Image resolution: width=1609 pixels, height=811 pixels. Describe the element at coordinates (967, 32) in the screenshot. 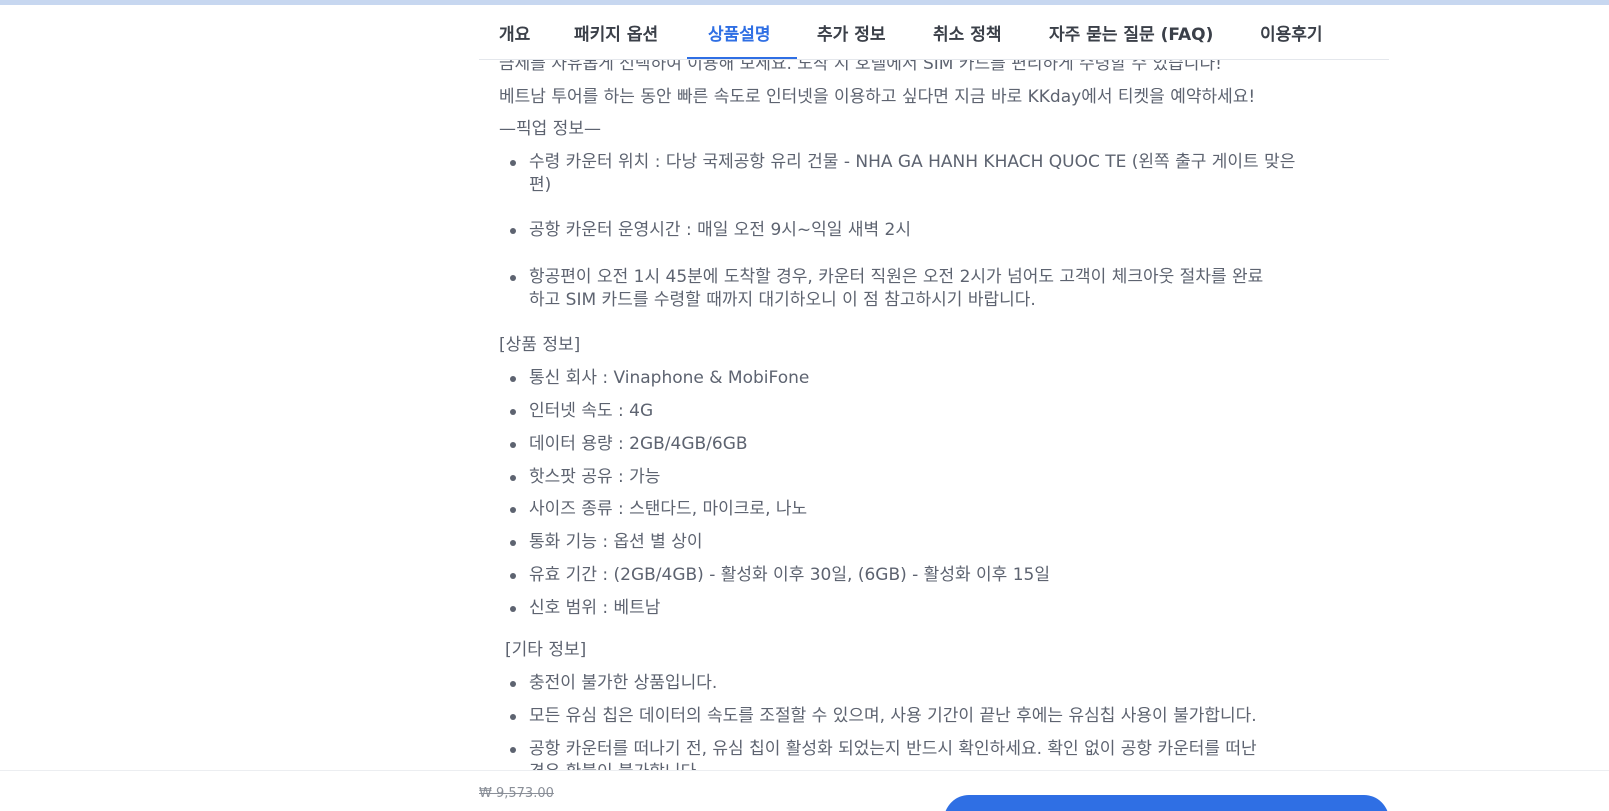

I see `tab-cancellation-policy: 취소 정책` at that location.